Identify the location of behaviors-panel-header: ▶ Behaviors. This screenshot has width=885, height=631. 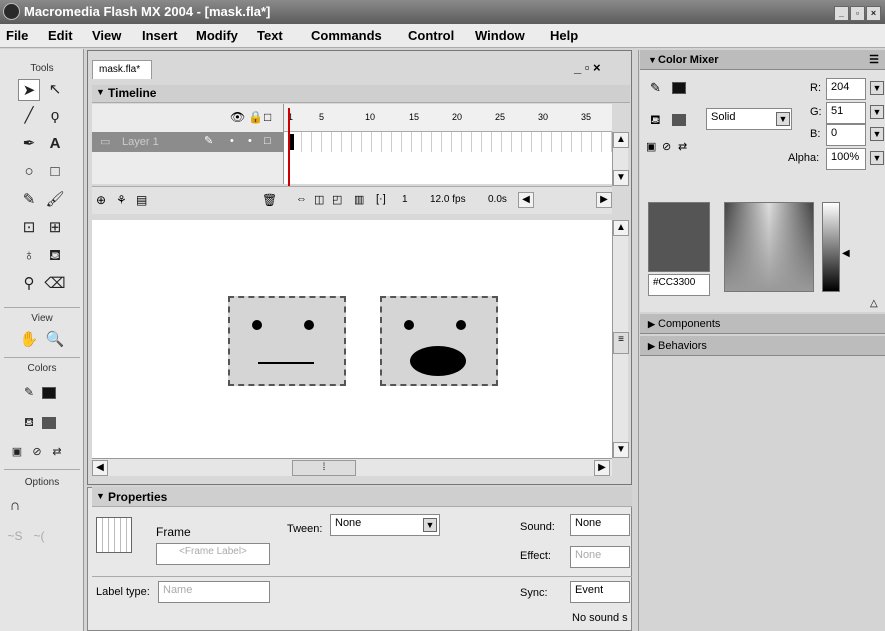
(762, 346).